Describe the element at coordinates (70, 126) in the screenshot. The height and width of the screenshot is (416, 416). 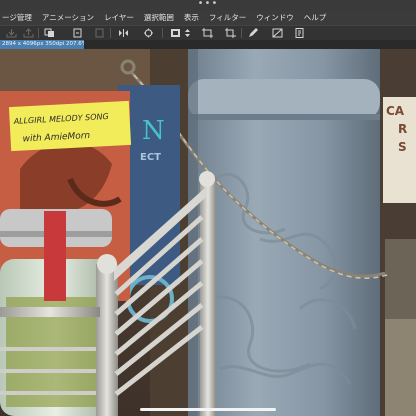
I see `sticky-note: ALLGIRL MELODY SONG with AmieMorn` at that location.